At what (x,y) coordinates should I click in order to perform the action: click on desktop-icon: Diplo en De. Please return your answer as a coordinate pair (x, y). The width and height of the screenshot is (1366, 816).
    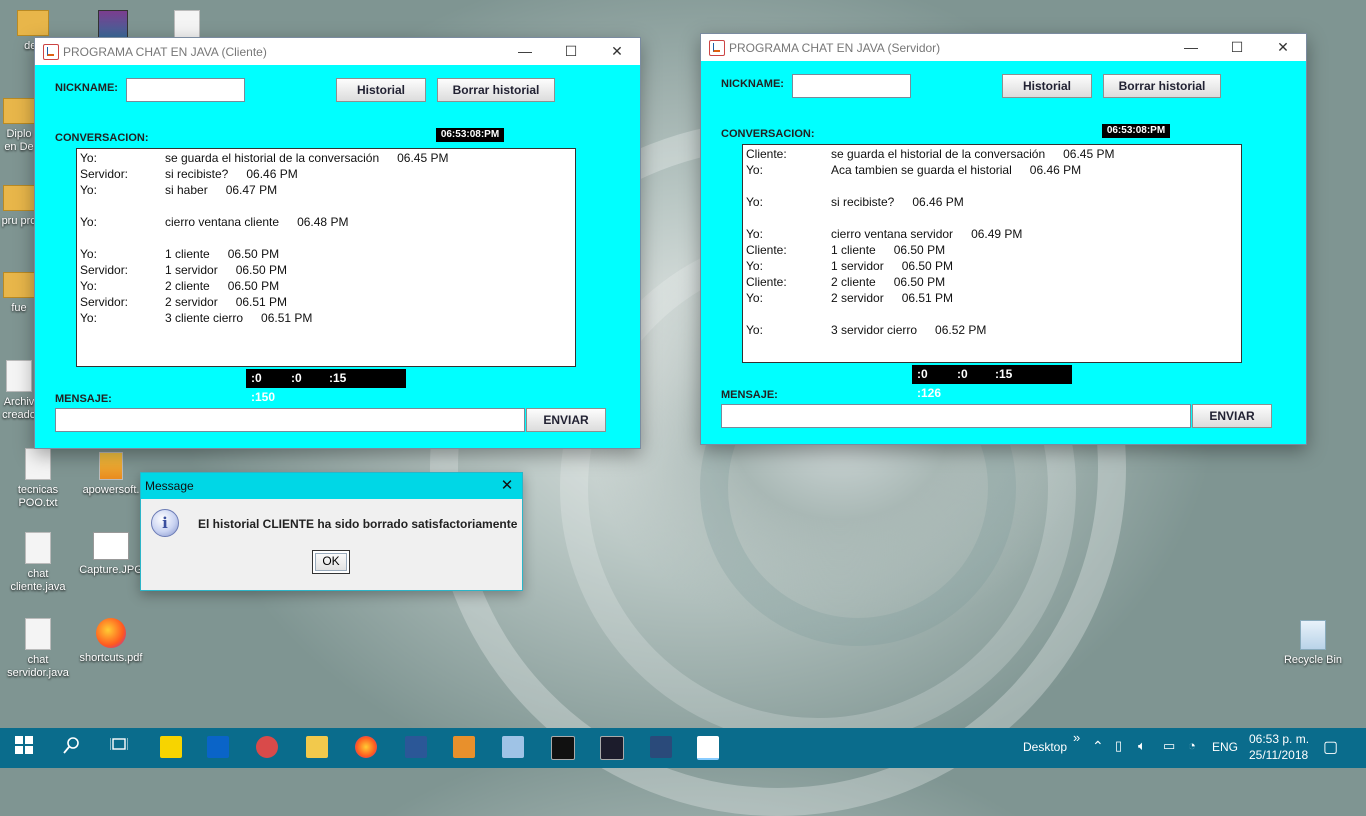
    Looking at the image, I should click on (19, 126).